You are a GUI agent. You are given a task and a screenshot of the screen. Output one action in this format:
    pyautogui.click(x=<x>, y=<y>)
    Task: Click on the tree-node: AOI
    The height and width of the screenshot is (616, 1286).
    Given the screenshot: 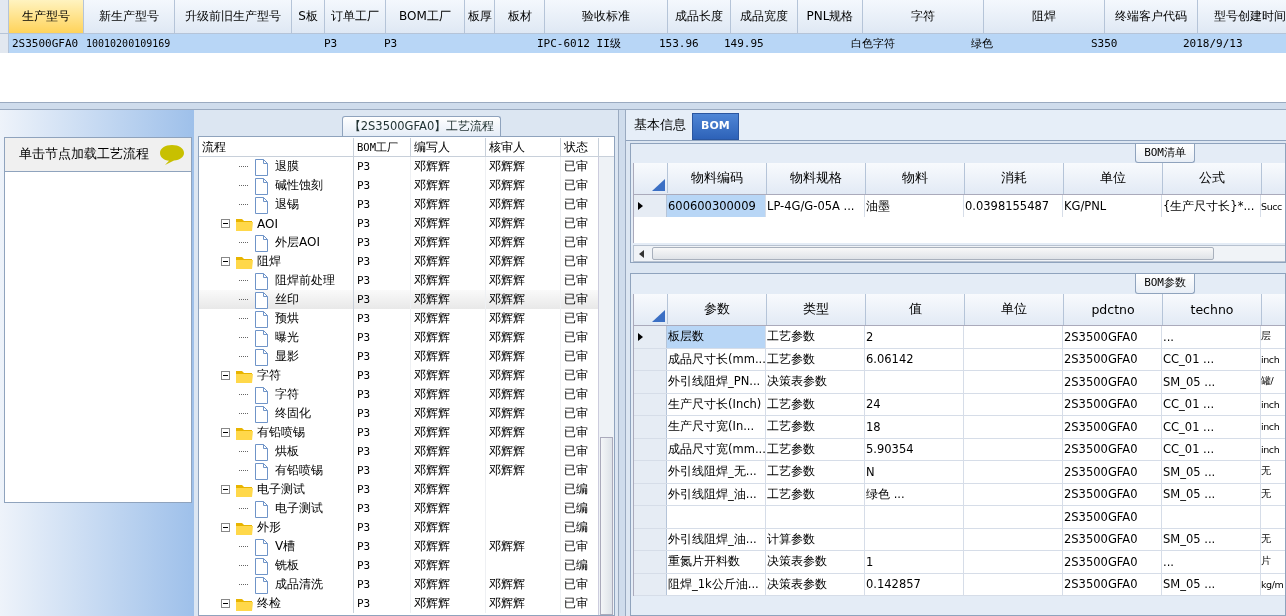 What is the action you would take?
    pyautogui.click(x=267, y=223)
    